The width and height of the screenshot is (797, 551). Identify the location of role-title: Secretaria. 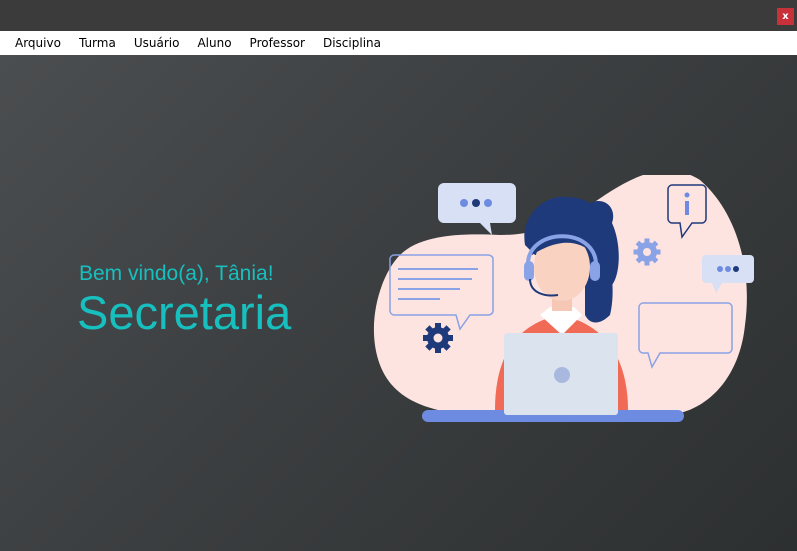
(184, 312).